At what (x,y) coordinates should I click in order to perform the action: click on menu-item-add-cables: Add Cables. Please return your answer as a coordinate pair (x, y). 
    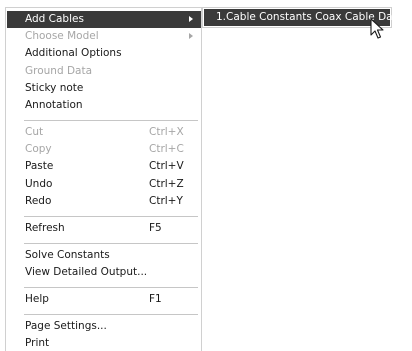
    Looking at the image, I should click on (104, 19).